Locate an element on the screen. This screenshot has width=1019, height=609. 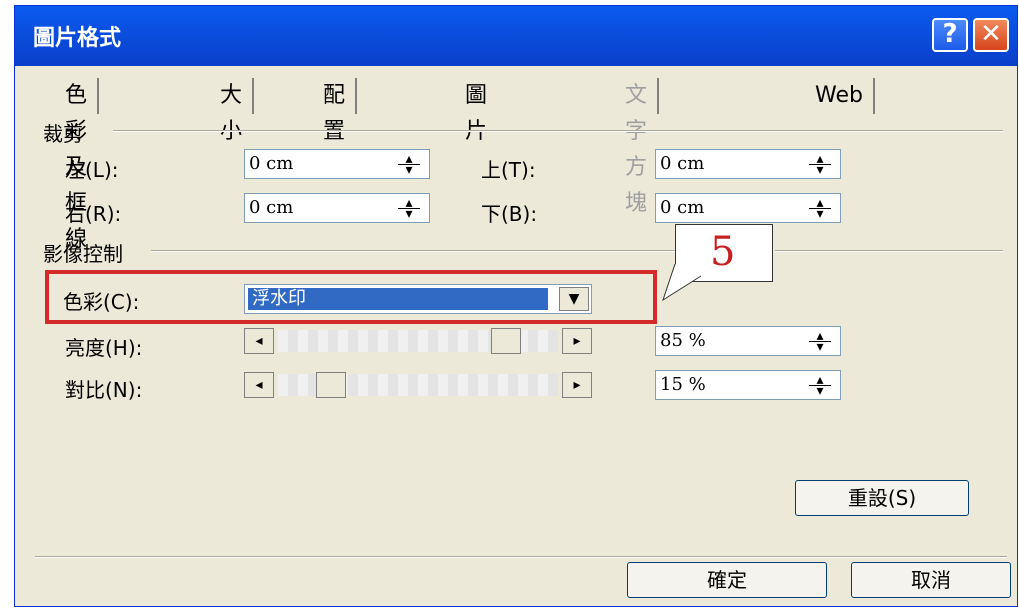
close-icon: ✕ is located at coordinates (991, 34).